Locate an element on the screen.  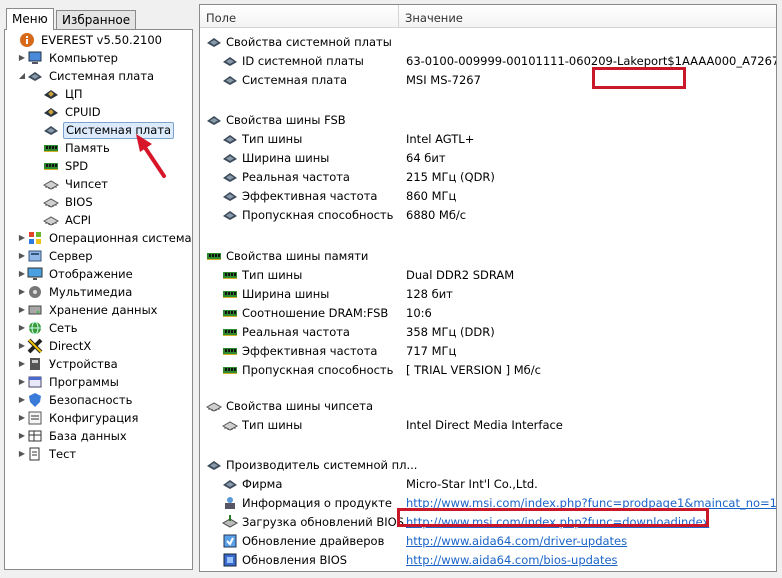
group-title: Свойства системной платы is located at coordinates (299, 42).